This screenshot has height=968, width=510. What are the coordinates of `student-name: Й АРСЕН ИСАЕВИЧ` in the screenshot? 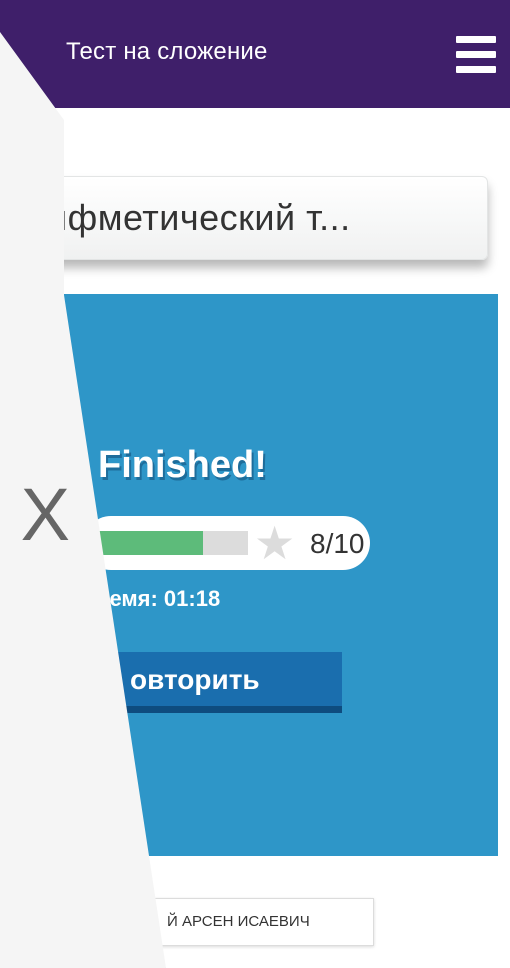 It's located at (238, 921).